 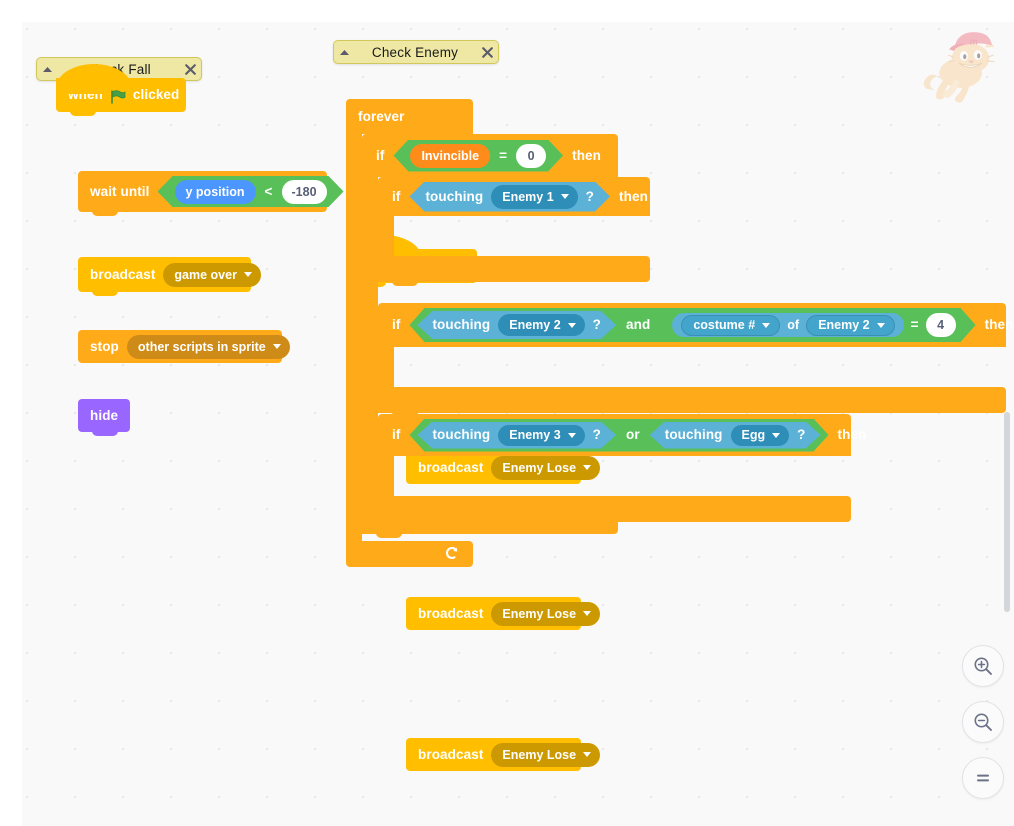 I want to click on block-if-invincible: if Invincible = 0 then, so click(x=490, y=336).